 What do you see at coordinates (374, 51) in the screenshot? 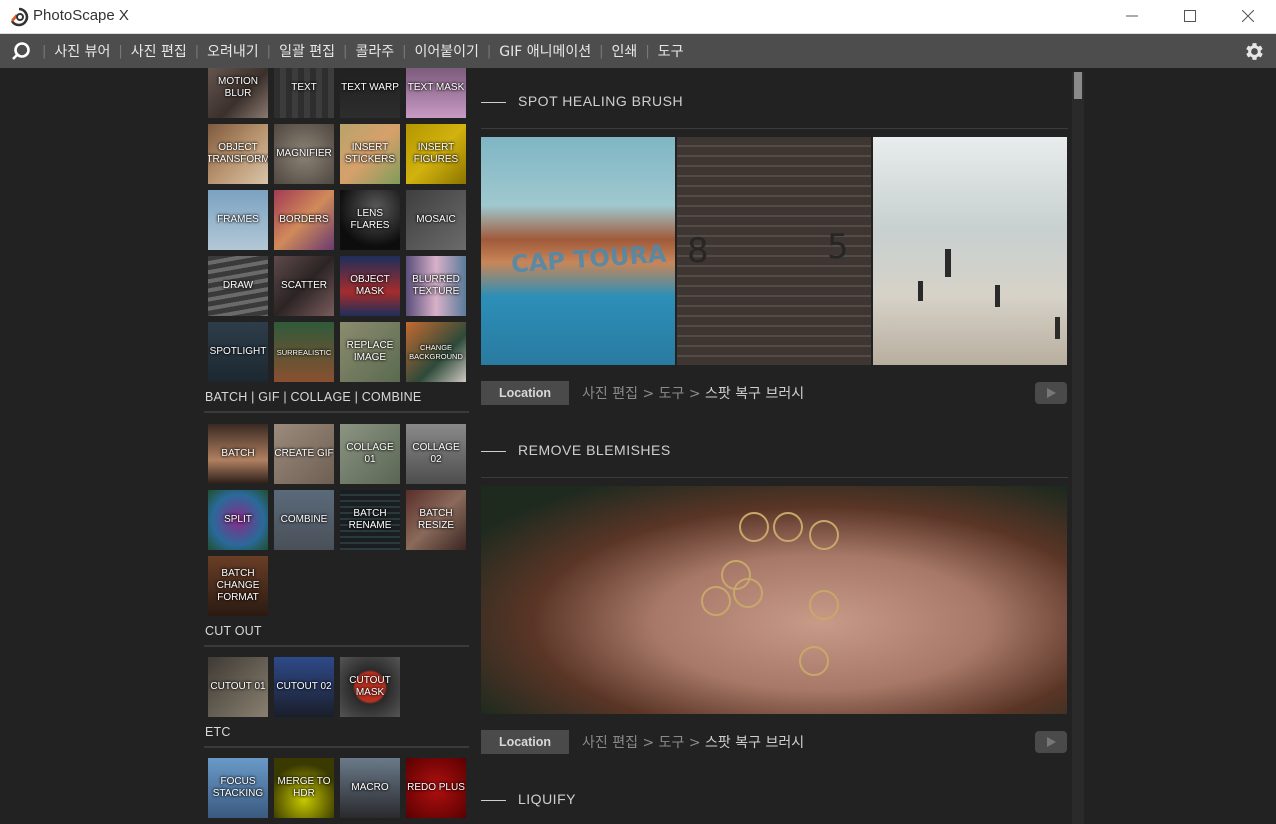
I see `menu-collage: 콜라주` at bounding box center [374, 51].